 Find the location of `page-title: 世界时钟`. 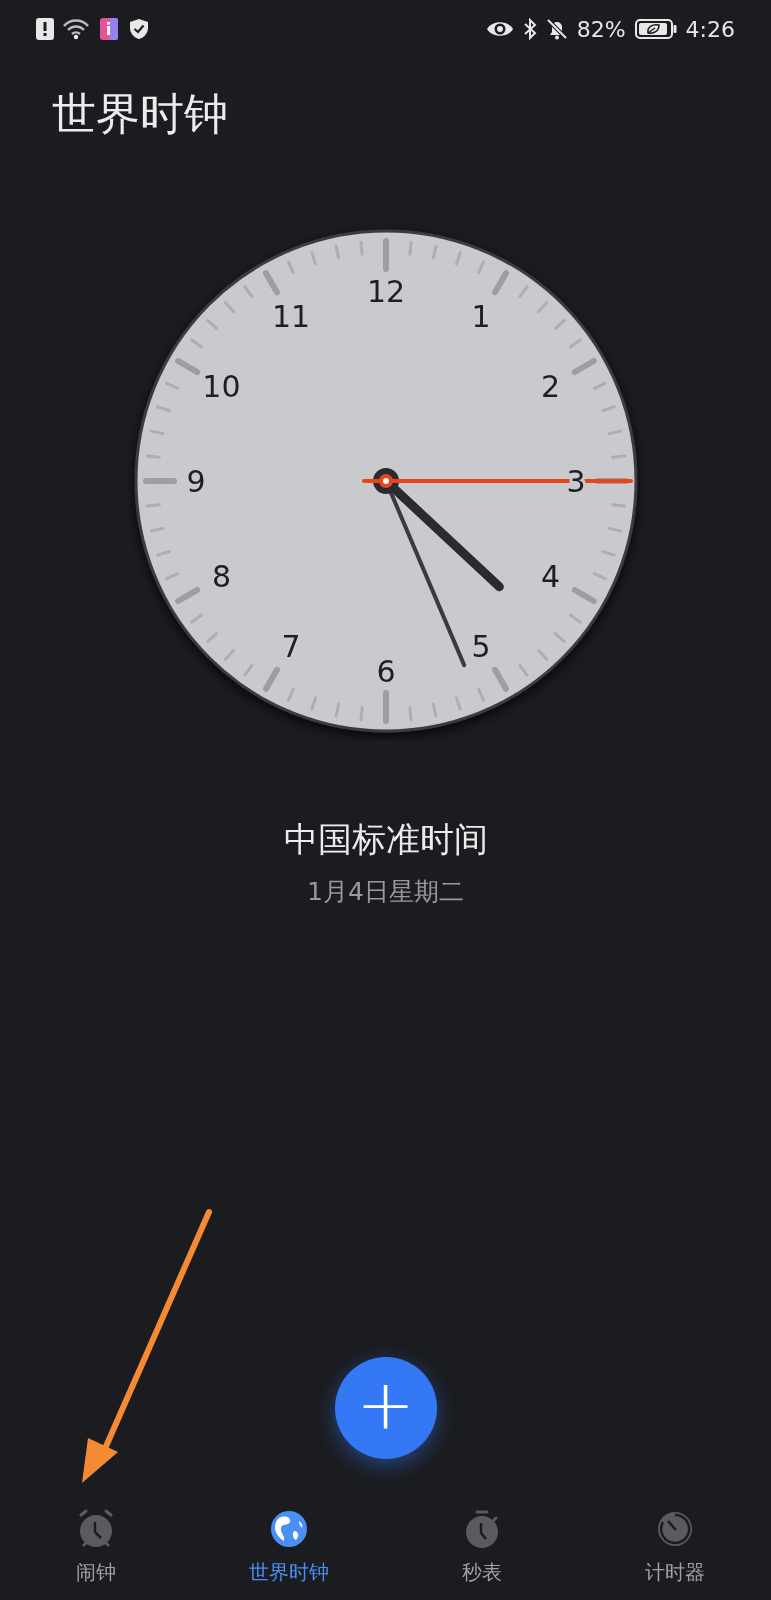

page-title: 世界时钟 is located at coordinates (140, 114).